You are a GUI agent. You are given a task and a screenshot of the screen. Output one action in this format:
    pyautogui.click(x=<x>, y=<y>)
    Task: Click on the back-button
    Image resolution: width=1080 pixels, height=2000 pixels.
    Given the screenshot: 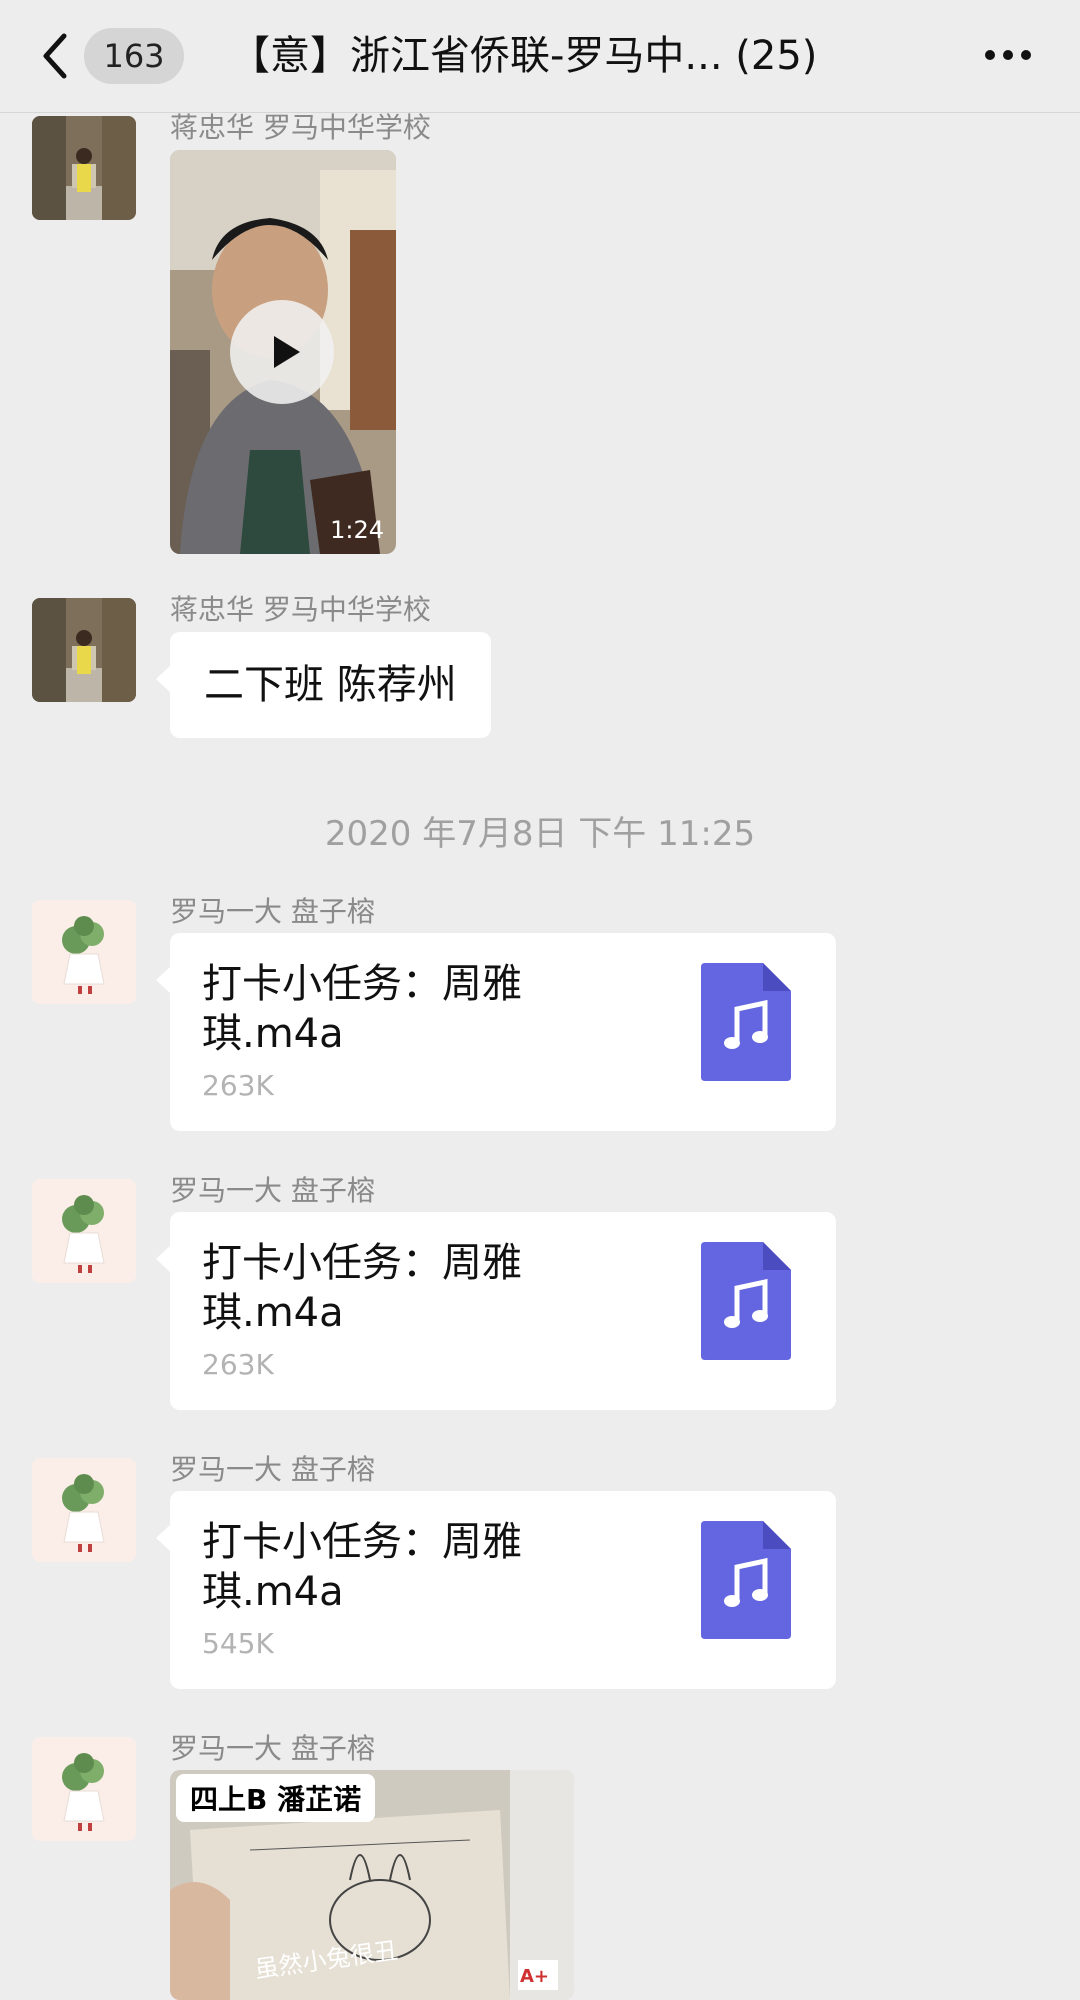 What is the action you would take?
    pyautogui.click(x=56, y=56)
    